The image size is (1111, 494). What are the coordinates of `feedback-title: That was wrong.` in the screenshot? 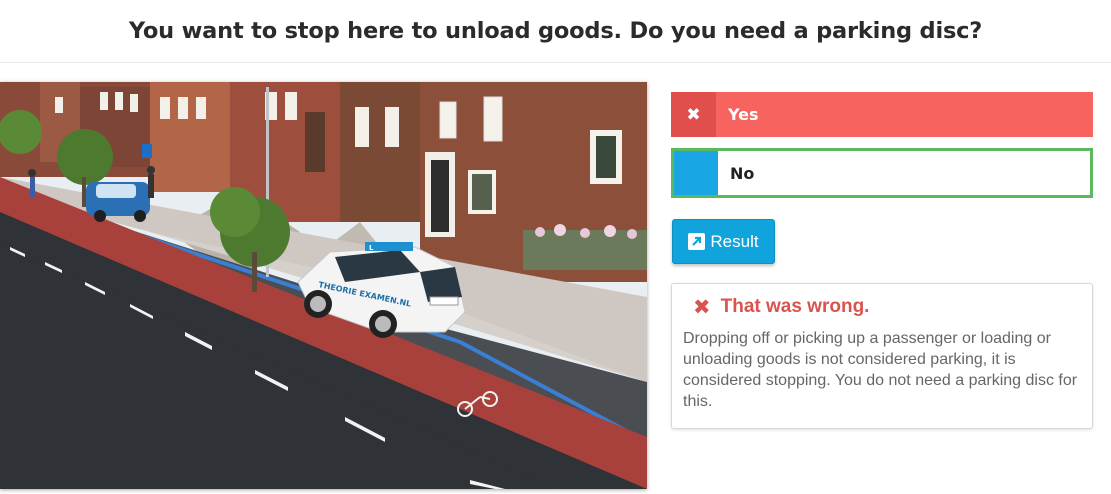 It's located at (795, 306).